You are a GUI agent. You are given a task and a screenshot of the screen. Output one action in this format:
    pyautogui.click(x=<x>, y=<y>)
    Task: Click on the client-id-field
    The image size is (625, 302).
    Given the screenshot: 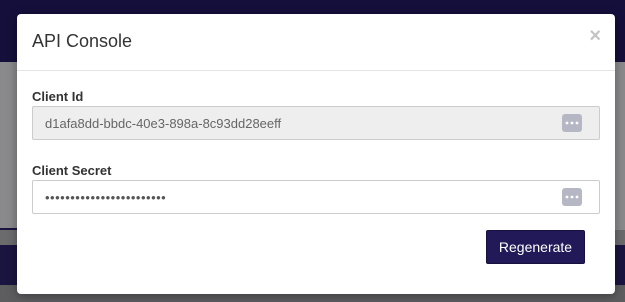 What is the action you would take?
    pyautogui.click(x=316, y=123)
    